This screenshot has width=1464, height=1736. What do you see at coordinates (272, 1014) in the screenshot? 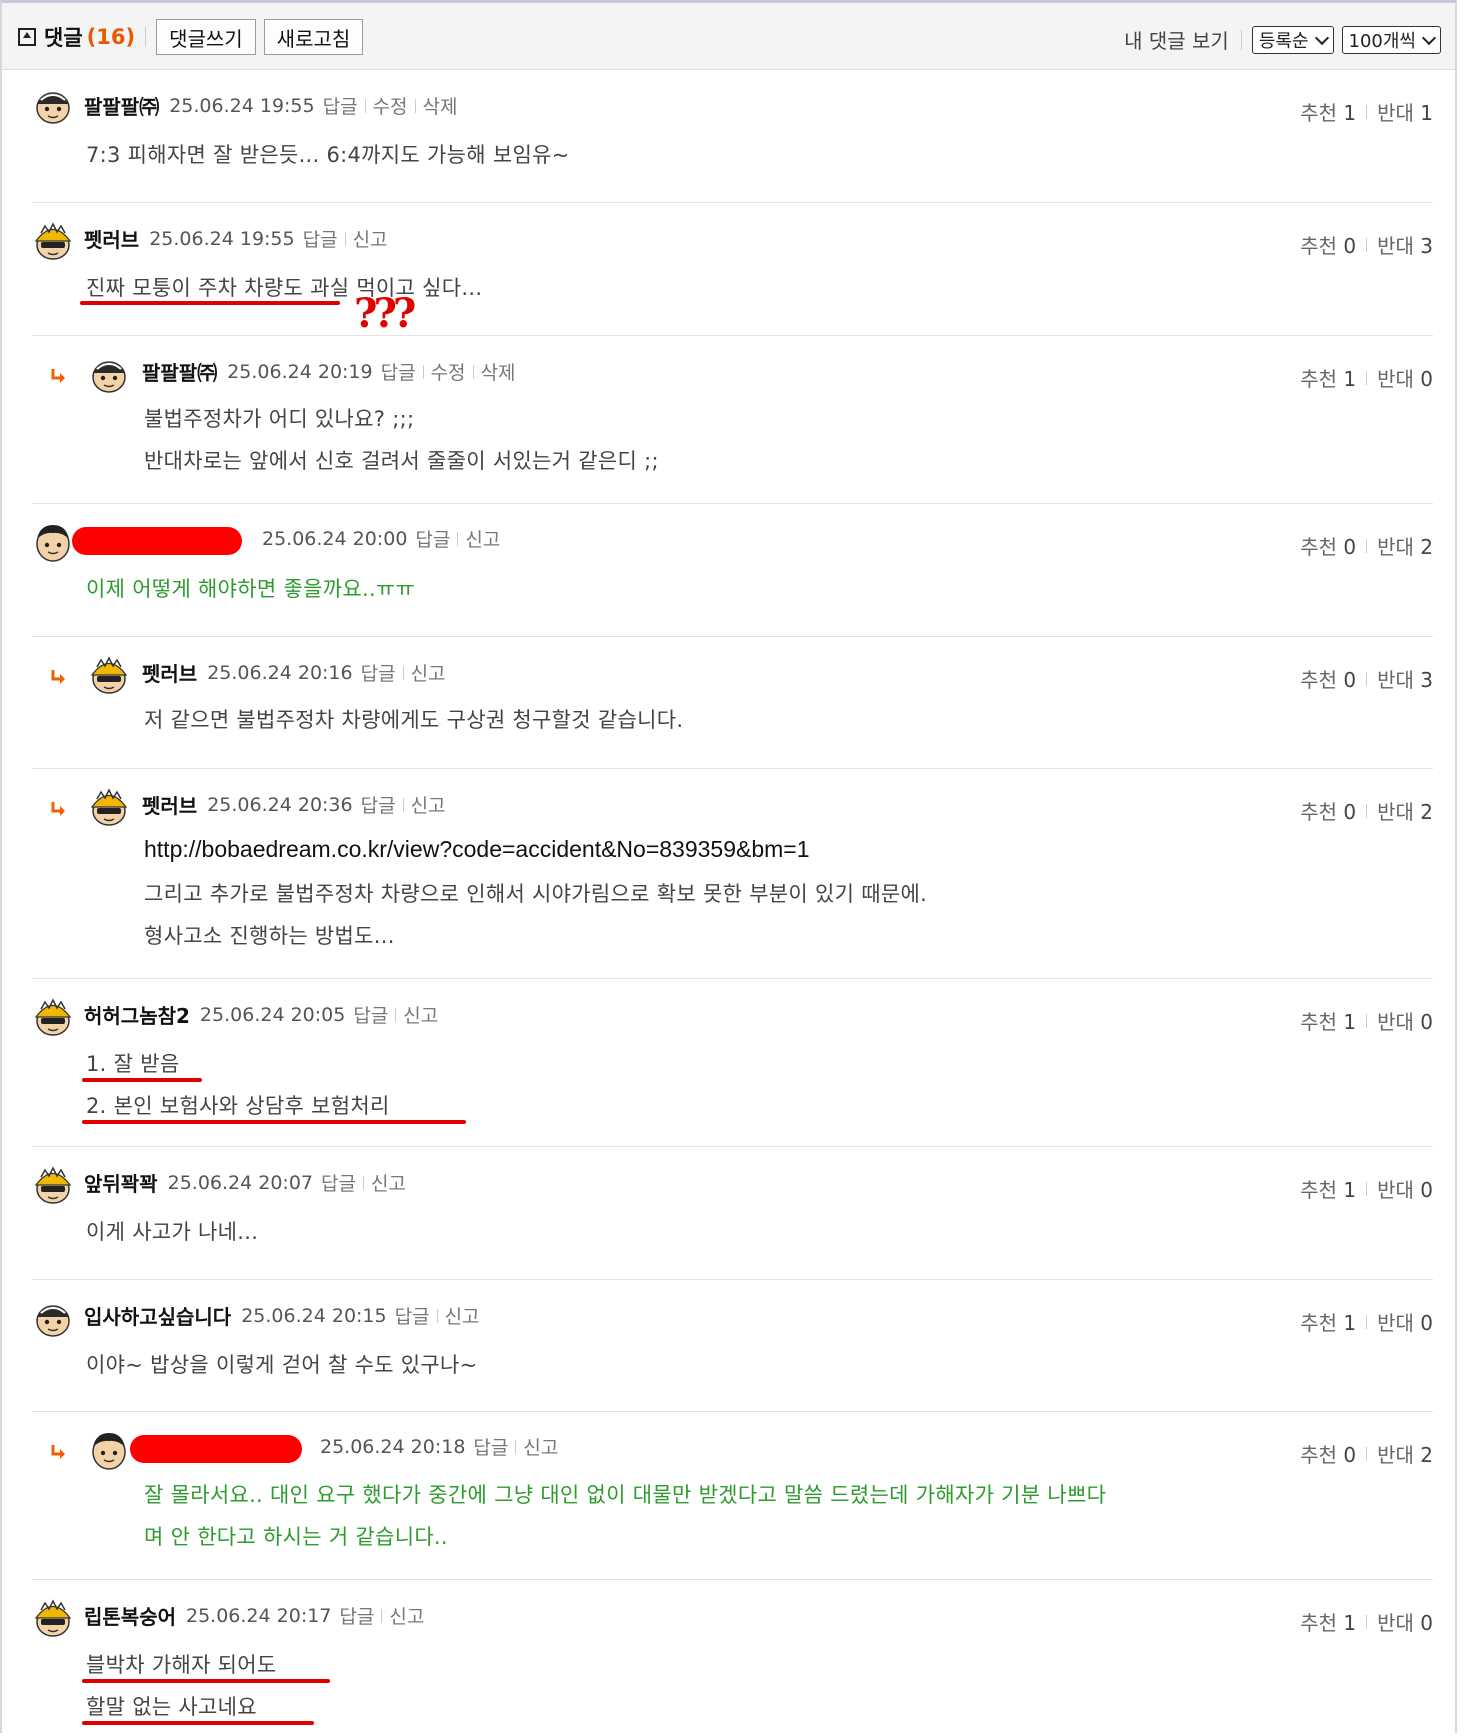
I see `comment-date: 25.06.24 20:05` at bounding box center [272, 1014].